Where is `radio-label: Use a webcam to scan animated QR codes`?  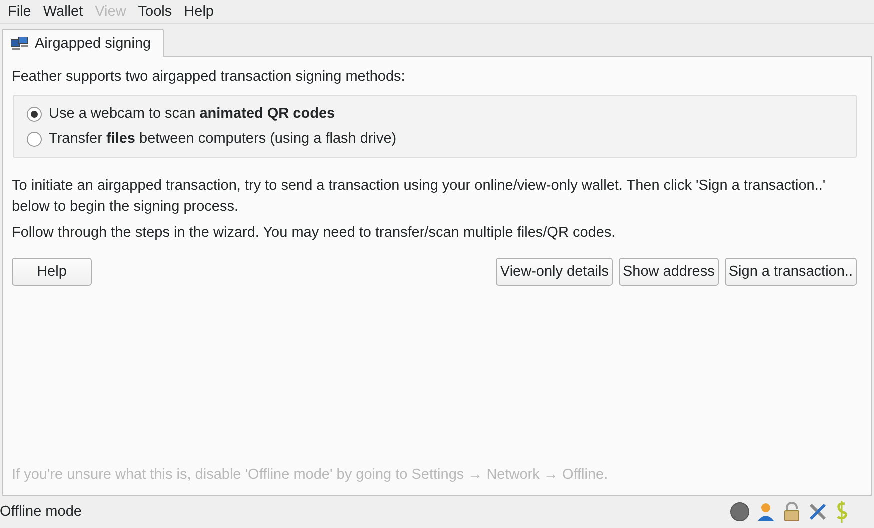
radio-label: Use a webcam to scan animated QR codes is located at coordinates (192, 114).